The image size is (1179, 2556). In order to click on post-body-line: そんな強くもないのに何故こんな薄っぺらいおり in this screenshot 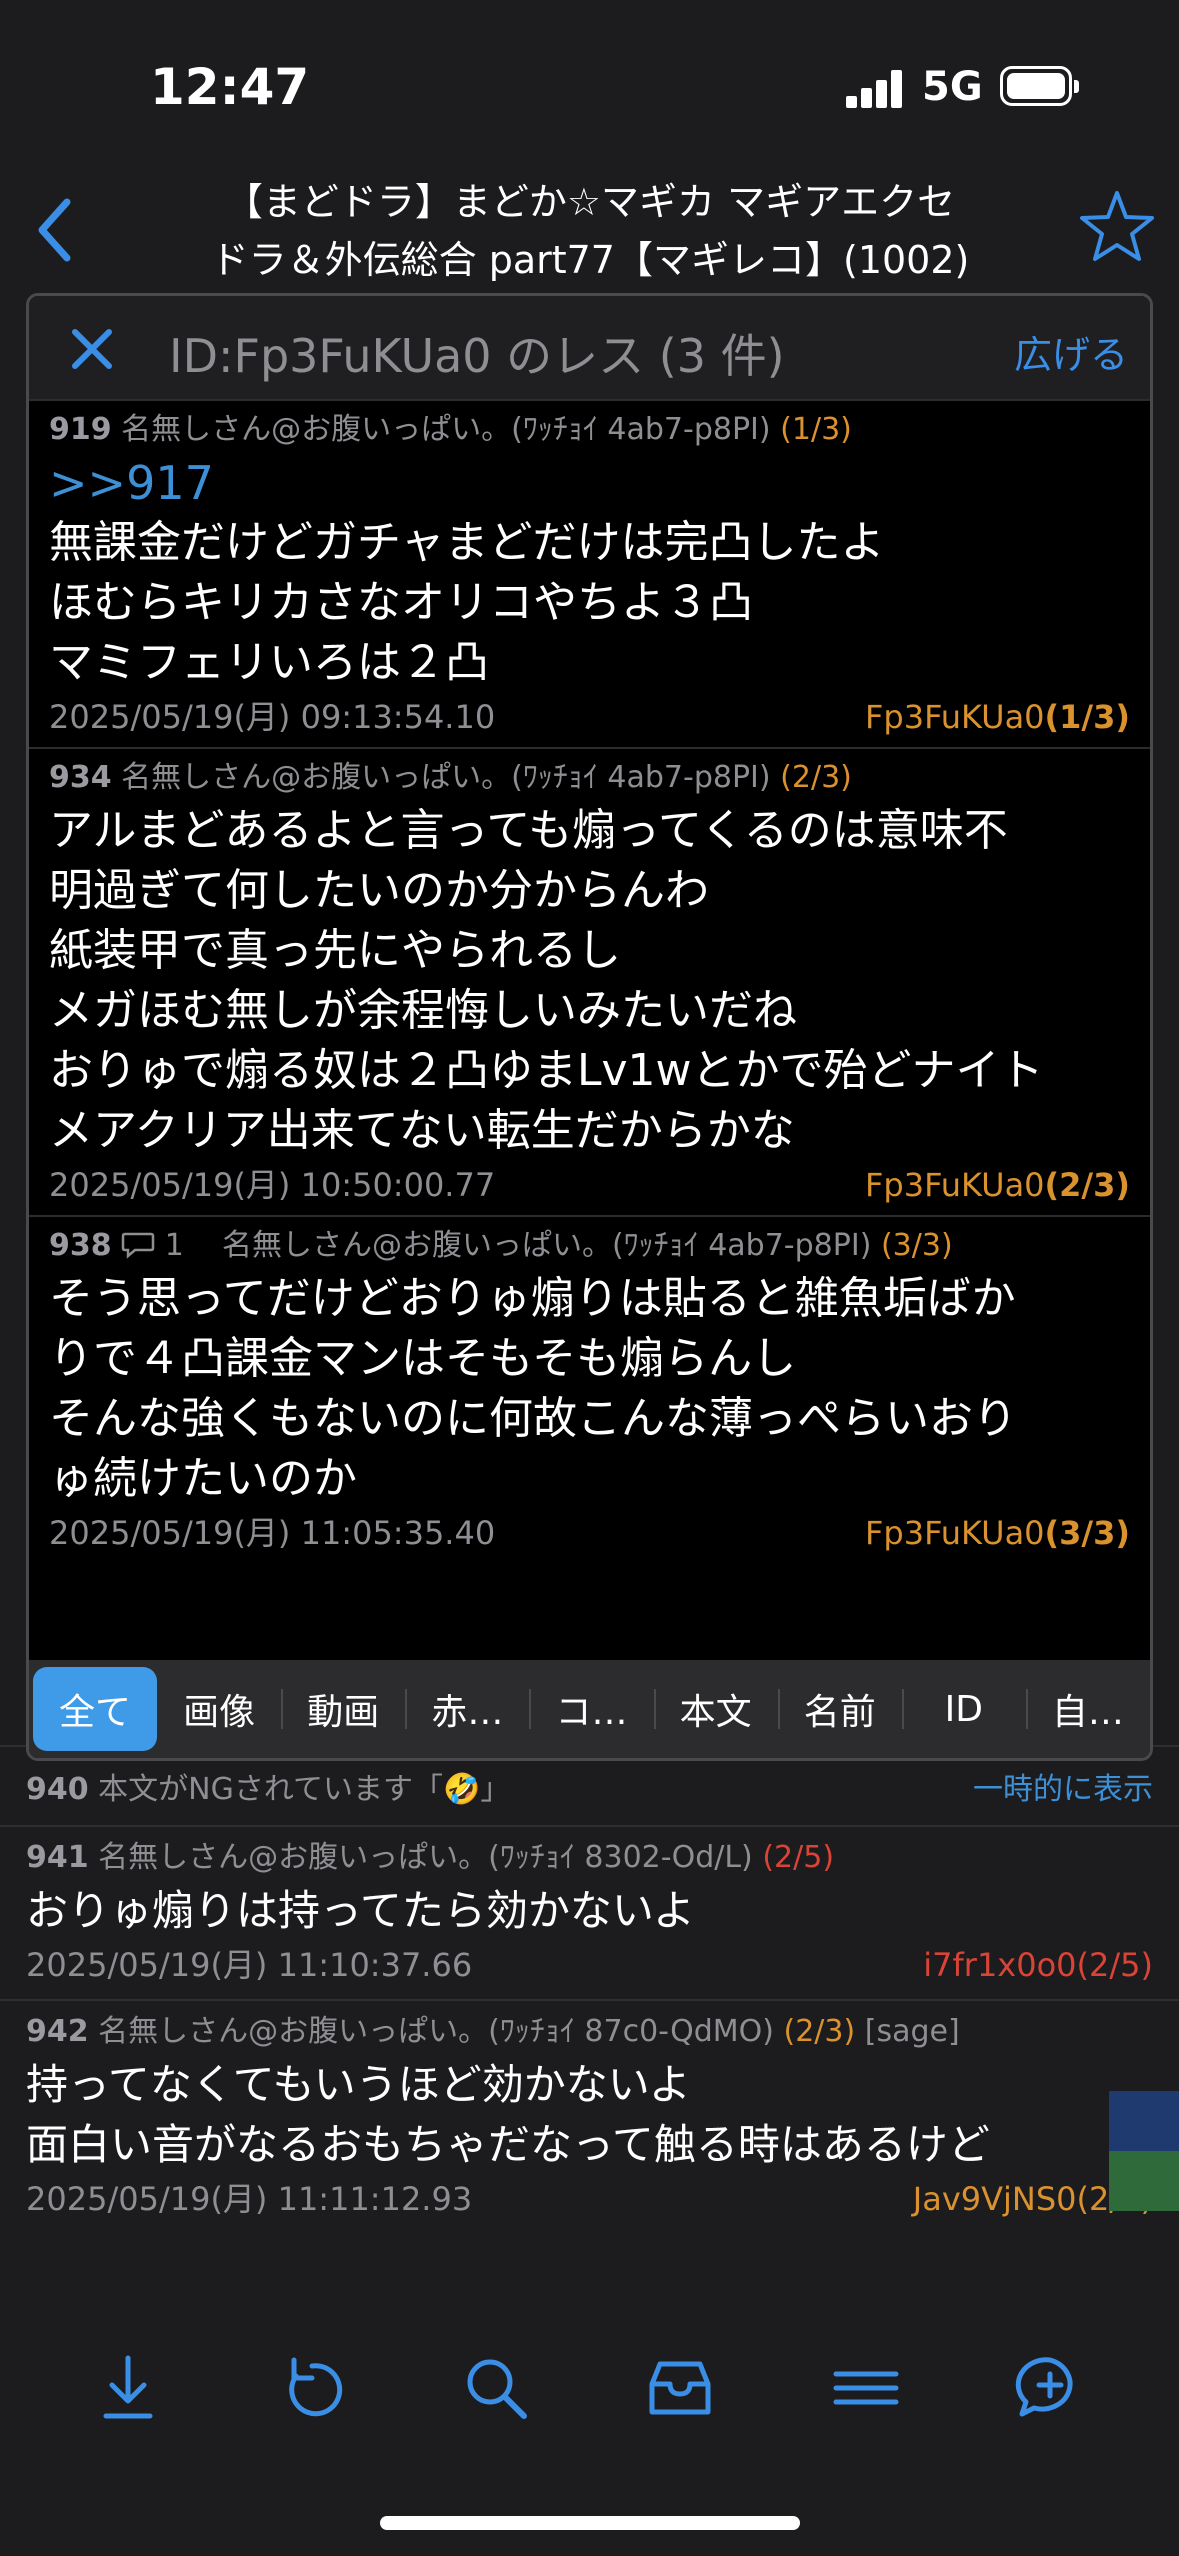, I will do `click(533, 1418)`.